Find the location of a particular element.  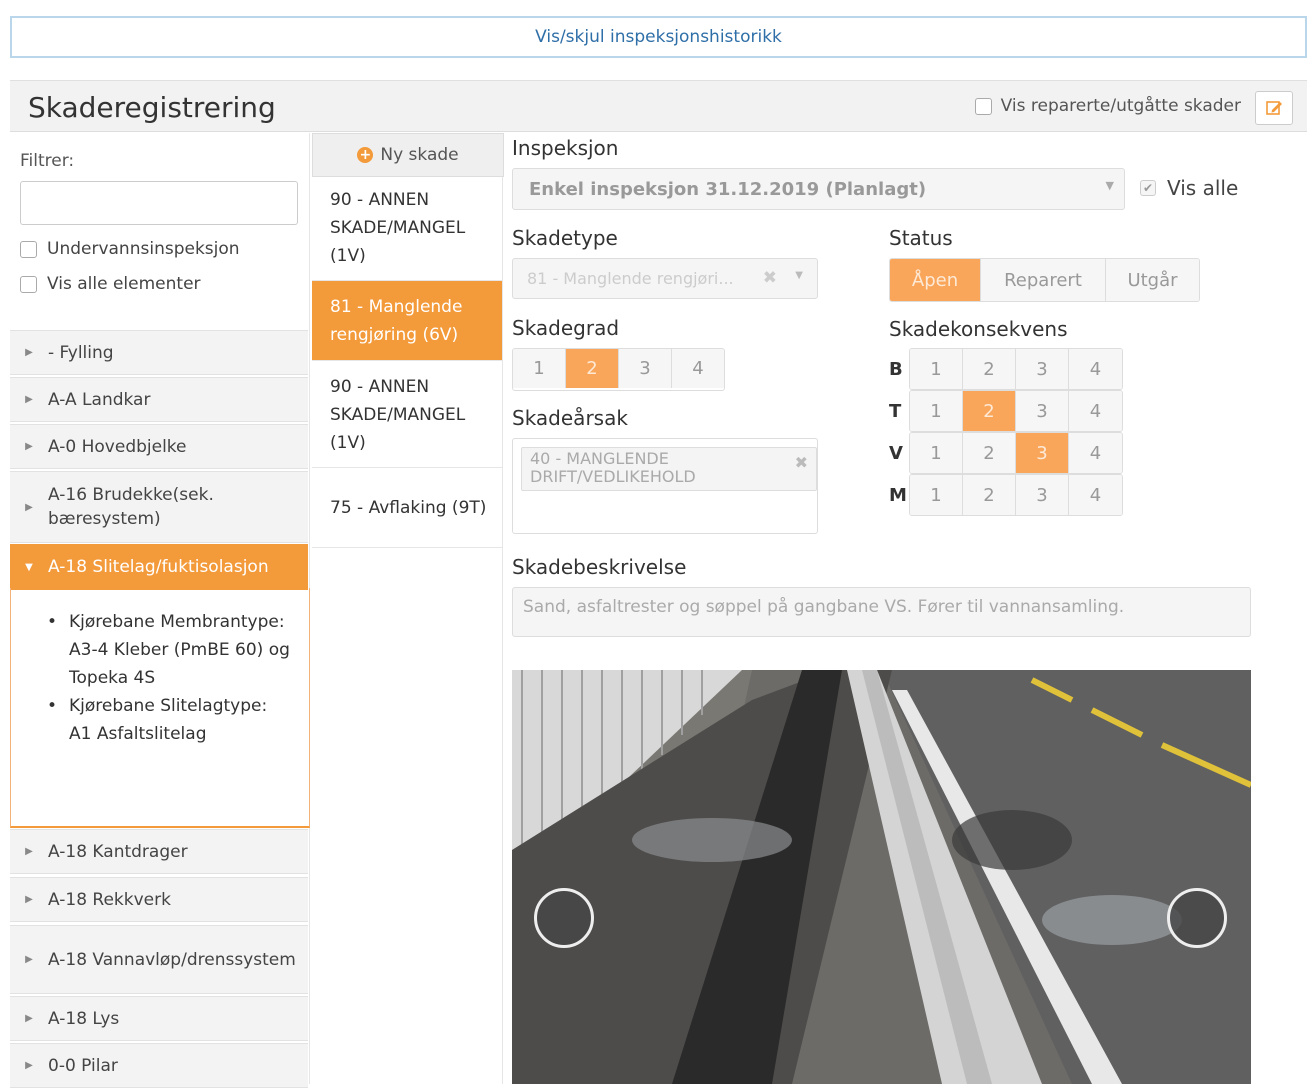

tree-item-vannavlop: ▶ A-18 Vannavløp/drenssystem is located at coordinates (159, 959).